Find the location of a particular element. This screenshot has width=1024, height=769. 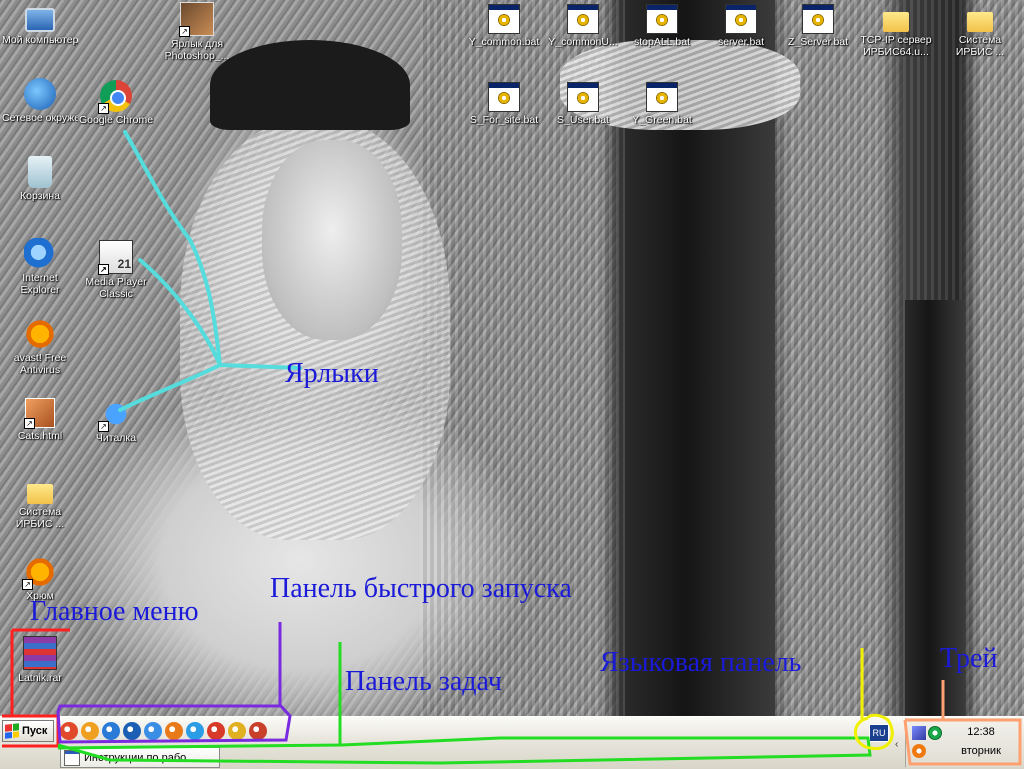

desktop-icon-label: Хрюм is located at coordinates (40, 596).